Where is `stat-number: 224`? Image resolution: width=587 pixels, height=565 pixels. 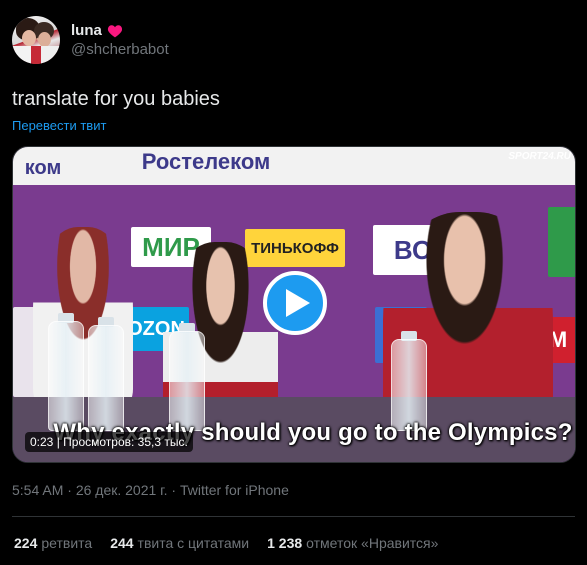
stat-number: 224 is located at coordinates (26, 543).